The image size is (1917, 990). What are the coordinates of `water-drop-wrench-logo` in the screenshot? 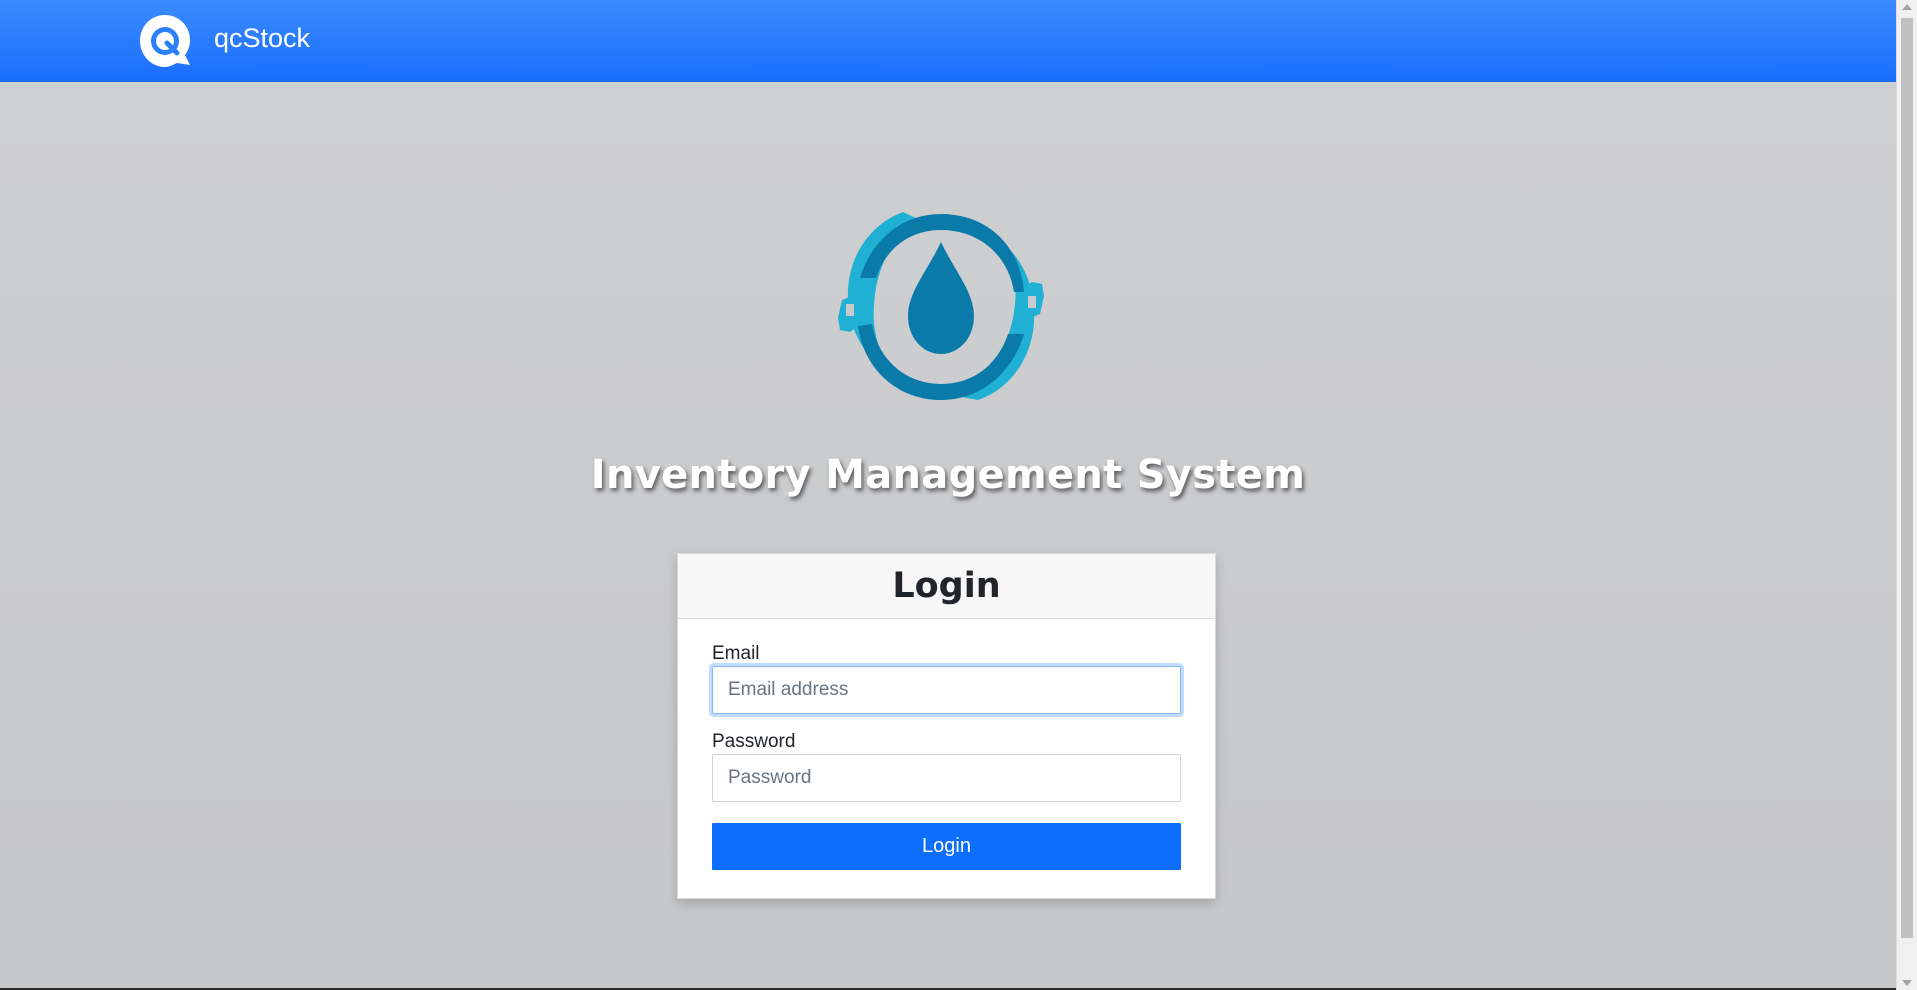 It's located at (941, 306).